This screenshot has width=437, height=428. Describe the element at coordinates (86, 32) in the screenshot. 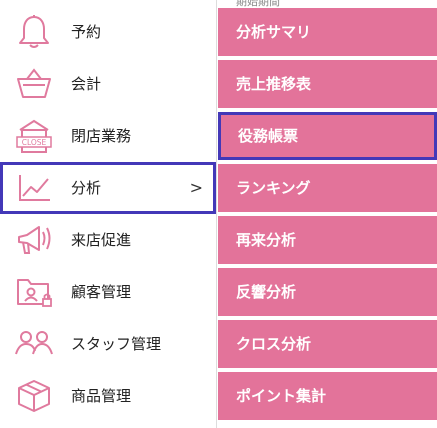

I see `menu-label-reservation: 予約` at that location.